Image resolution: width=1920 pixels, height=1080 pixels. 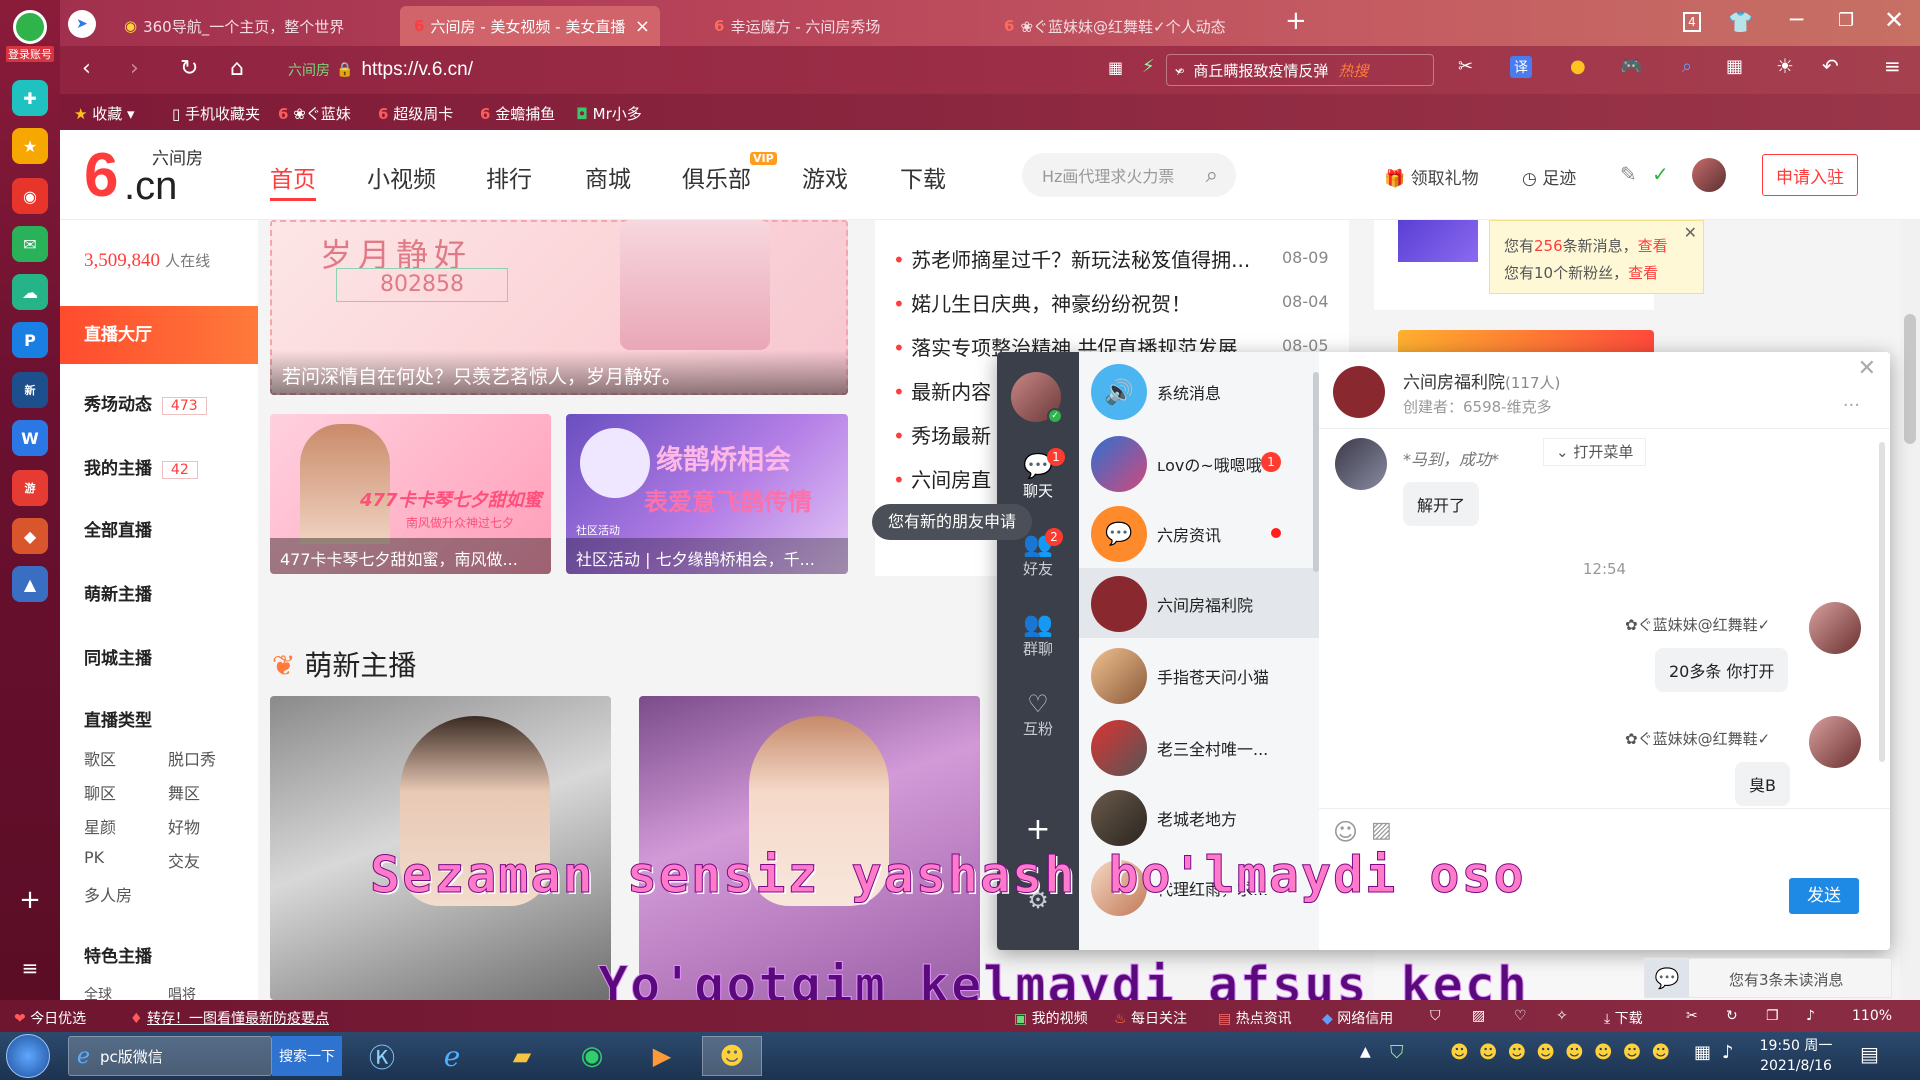 I want to click on conversation-item: 老城老地方, so click(x=1195, y=817).